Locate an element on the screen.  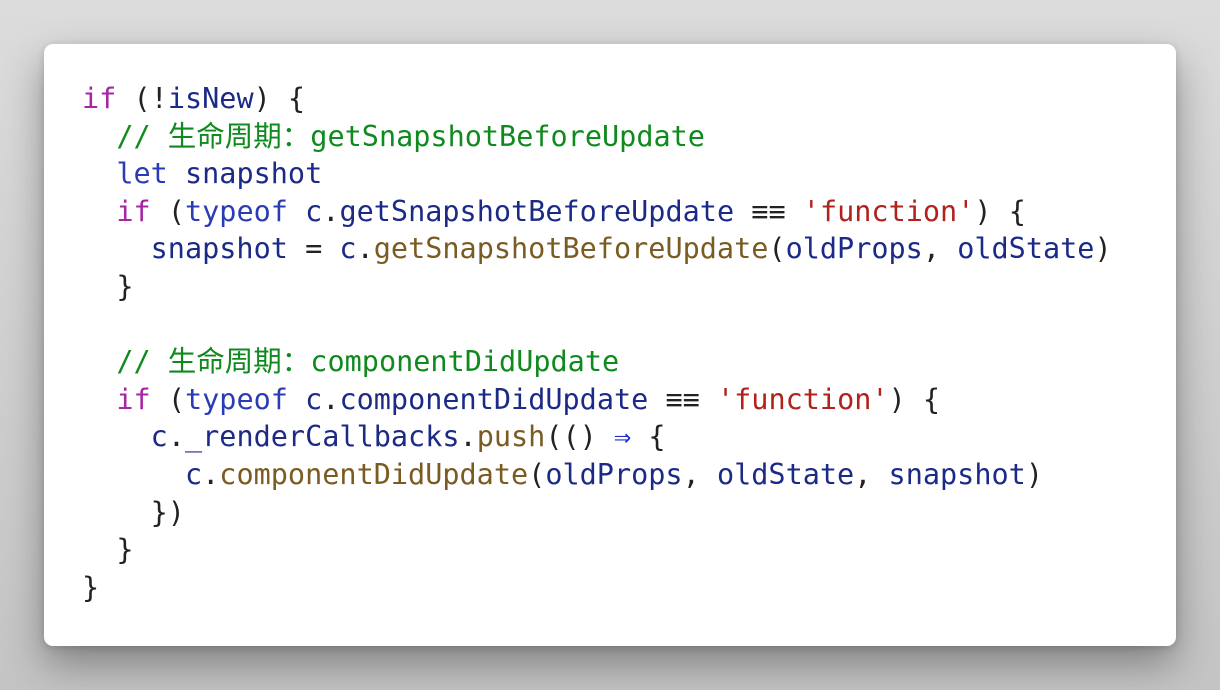
code-line: // 生命周期：getSnapshotBeforeUpdate is located at coordinates (597, 137).